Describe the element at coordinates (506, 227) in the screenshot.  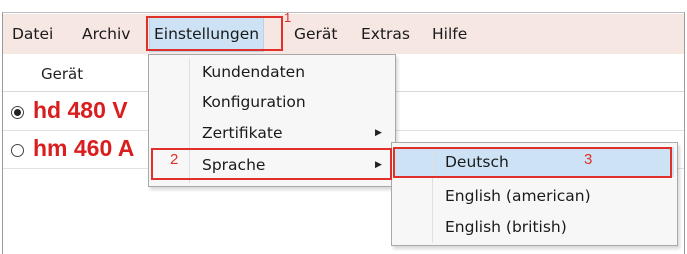
I see `language-item-english-british: English (british)` at that location.